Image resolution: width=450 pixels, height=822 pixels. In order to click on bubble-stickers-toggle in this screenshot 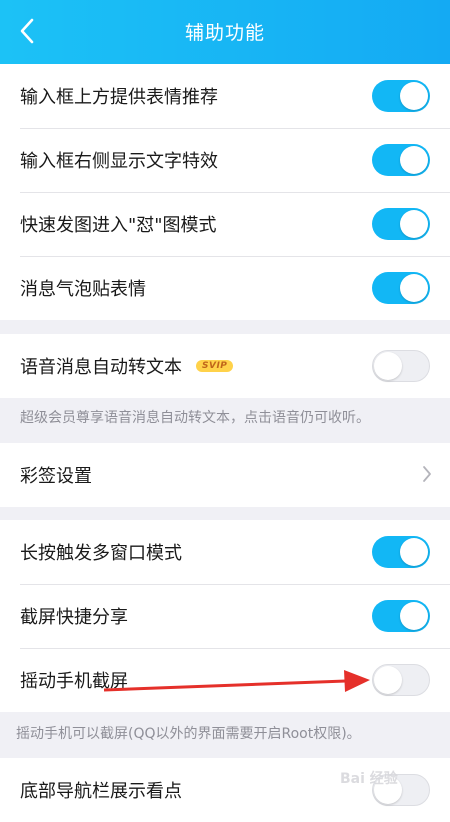, I will do `click(401, 288)`.